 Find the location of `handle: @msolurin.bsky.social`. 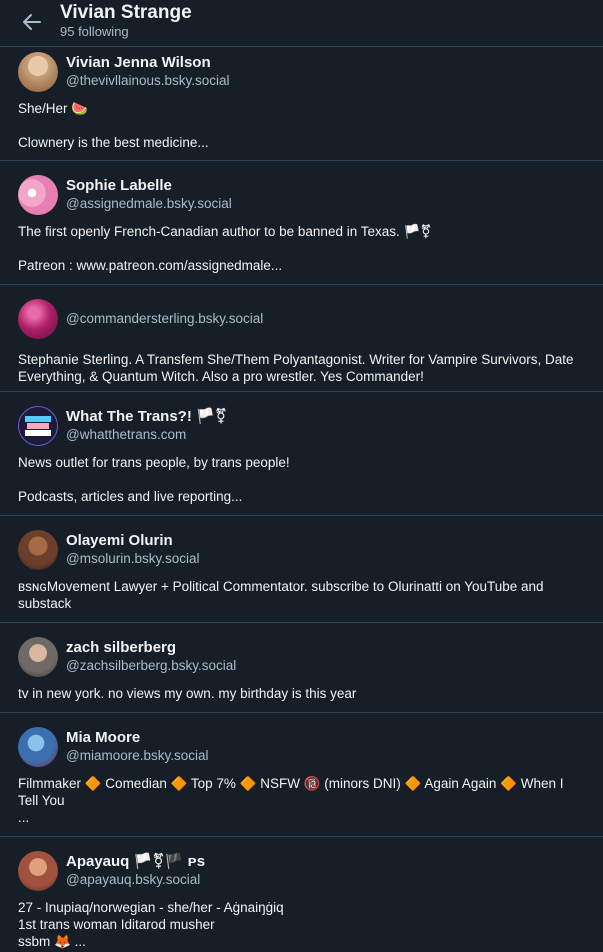

handle: @msolurin.bsky.social is located at coordinates (133, 558).